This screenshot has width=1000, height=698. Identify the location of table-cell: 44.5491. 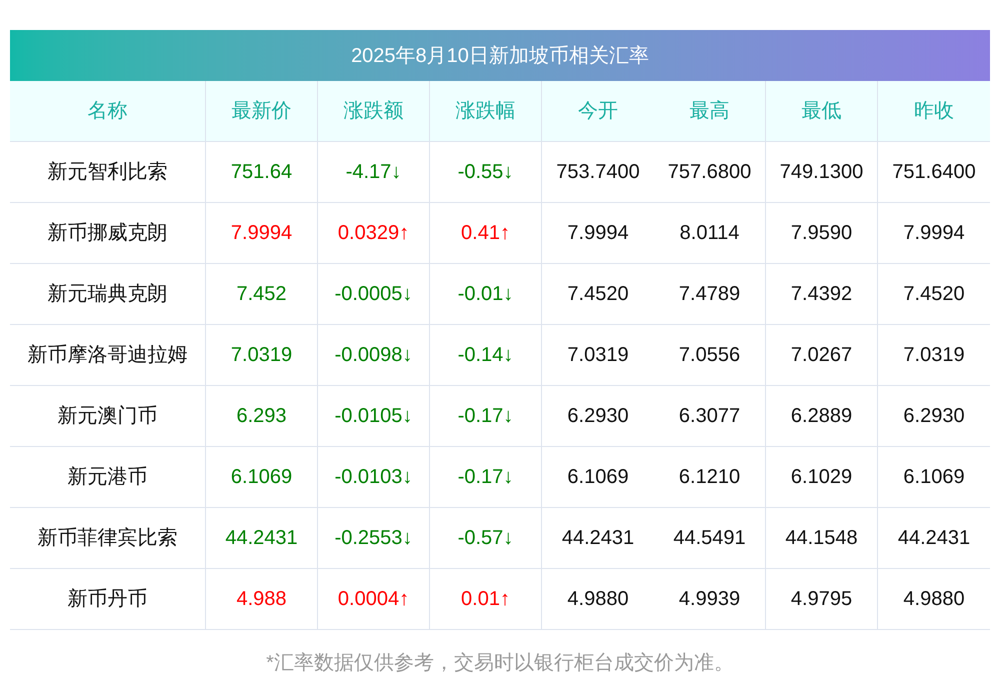
(710, 538).